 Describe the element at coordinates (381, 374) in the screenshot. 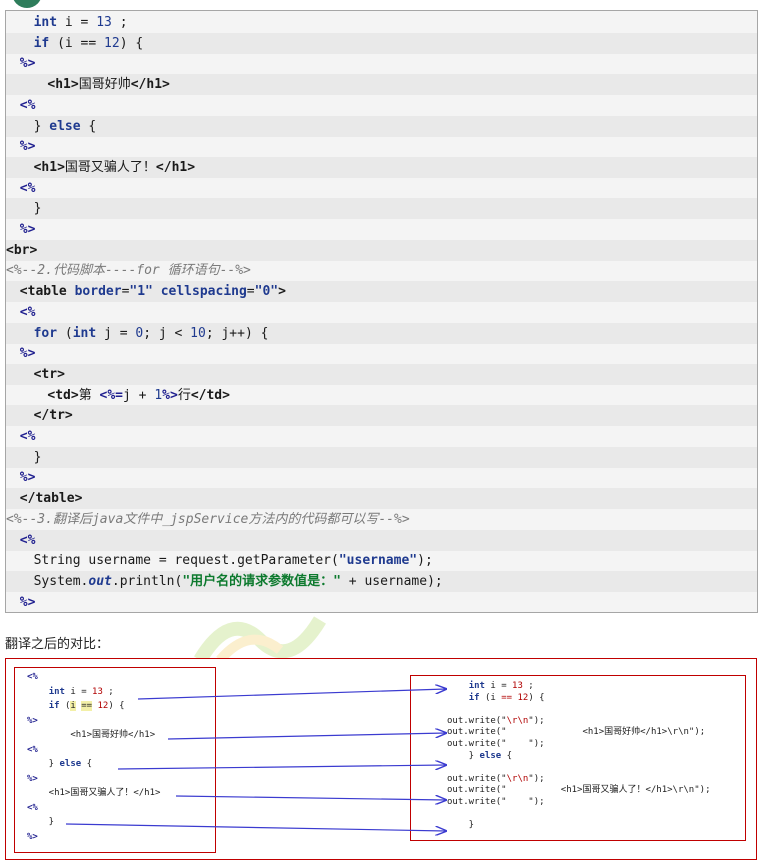

I see `code-line: <tr>` at that location.